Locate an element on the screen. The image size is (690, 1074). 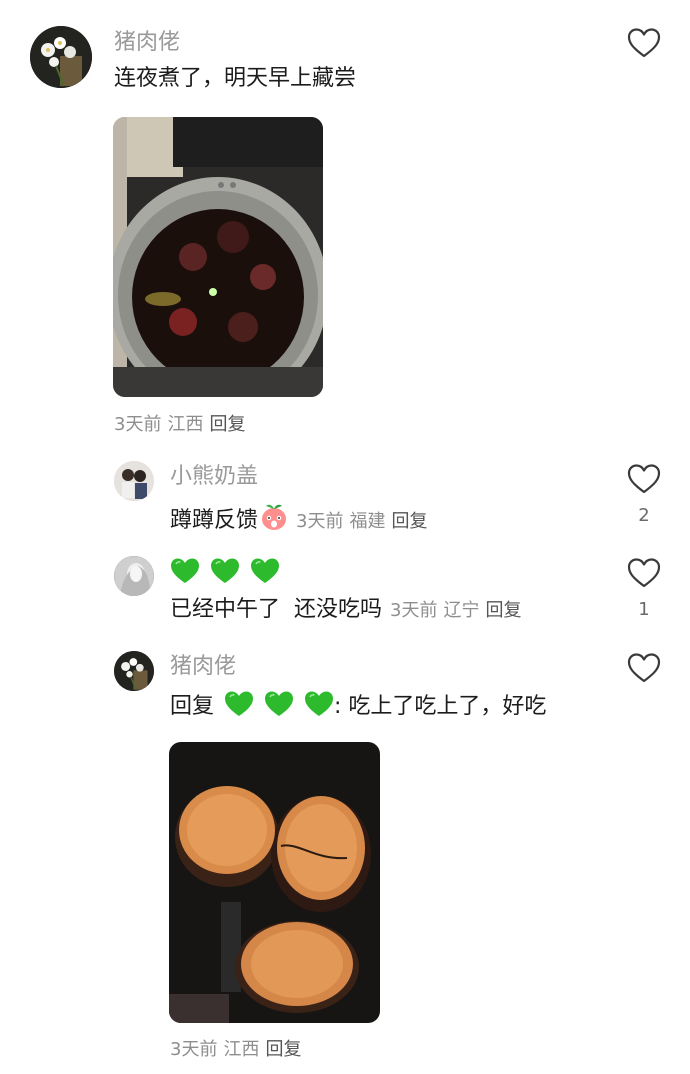
reply-text: 蹲蹲反馈 is located at coordinates (214, 520).